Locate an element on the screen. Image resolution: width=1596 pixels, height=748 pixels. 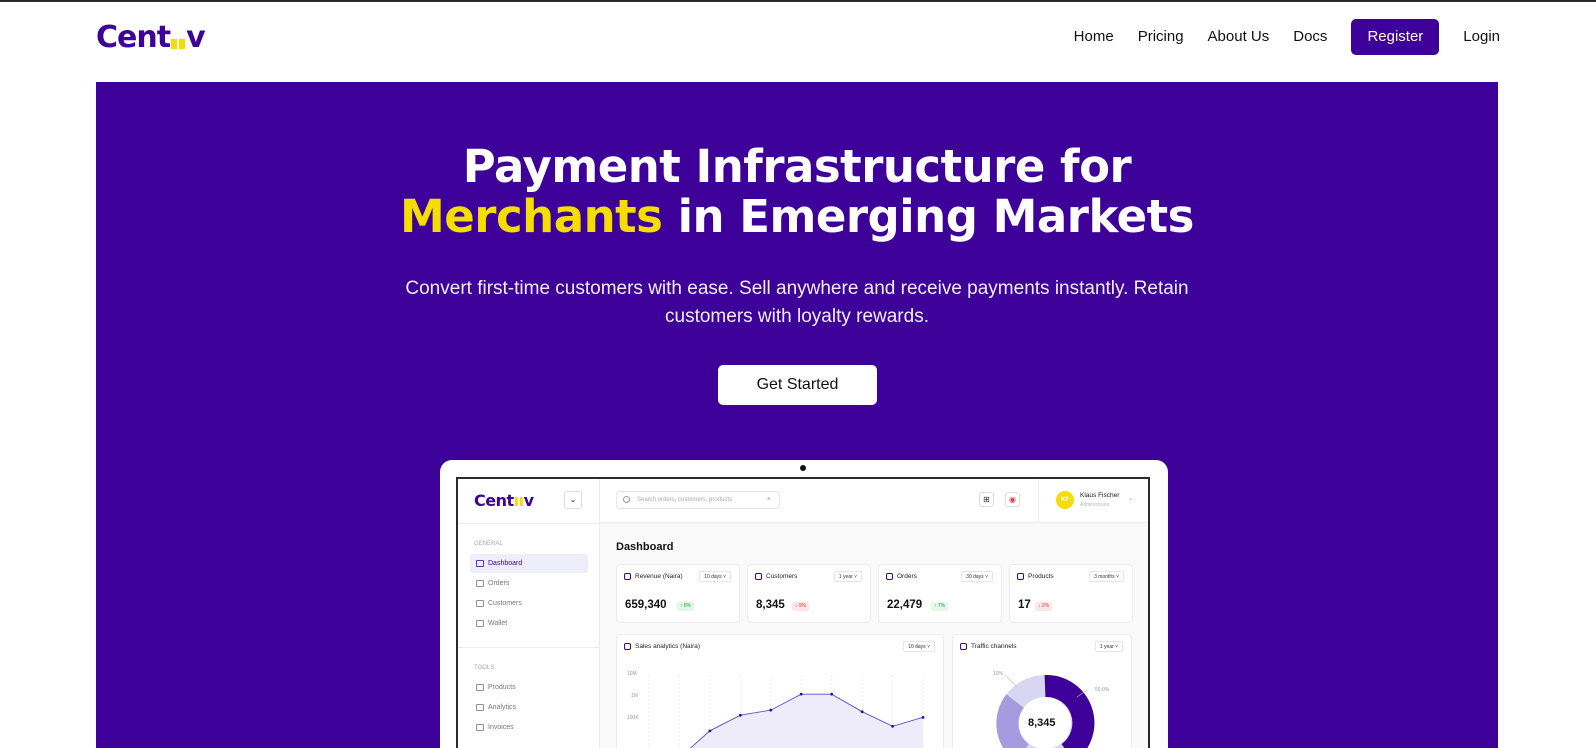
donut-segment is located at coordinates (1013, 721).